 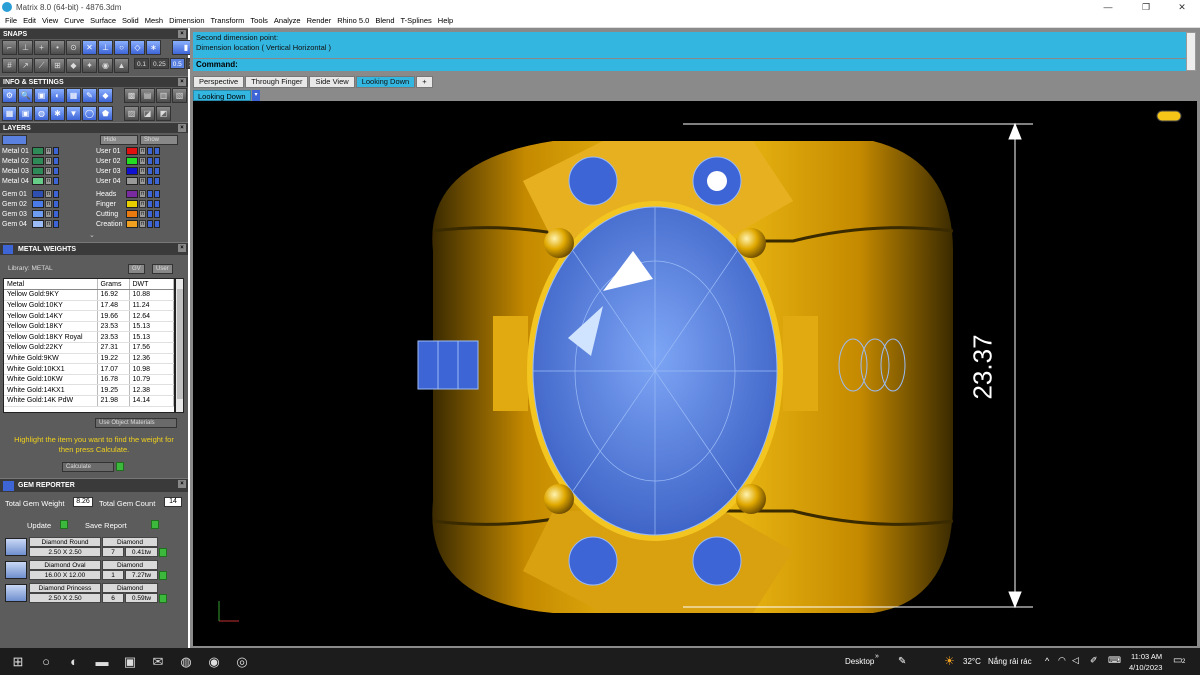 What do you see at coordinates (88, 467) in the screenshot?
I see `calculate-button: Calculate` at bounding box center [88, 467].